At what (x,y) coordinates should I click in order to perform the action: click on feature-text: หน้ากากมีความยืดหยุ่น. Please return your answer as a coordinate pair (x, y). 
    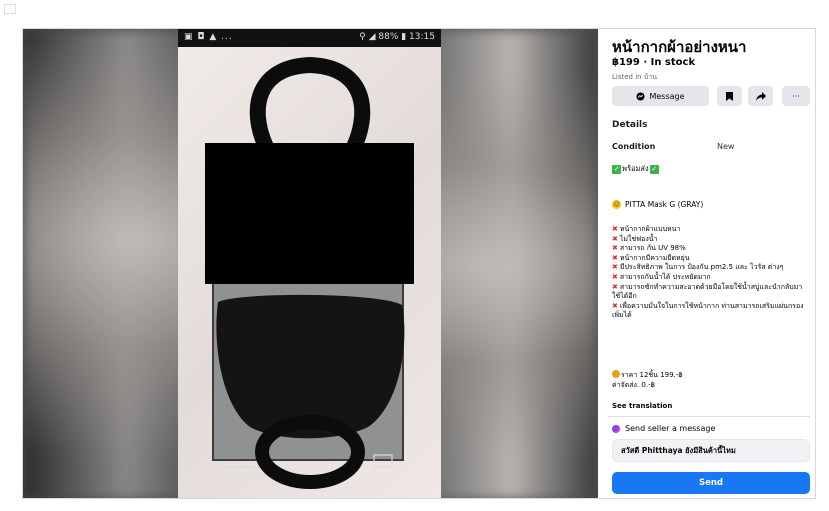
    Looking at the image, I should click on (654, 257).